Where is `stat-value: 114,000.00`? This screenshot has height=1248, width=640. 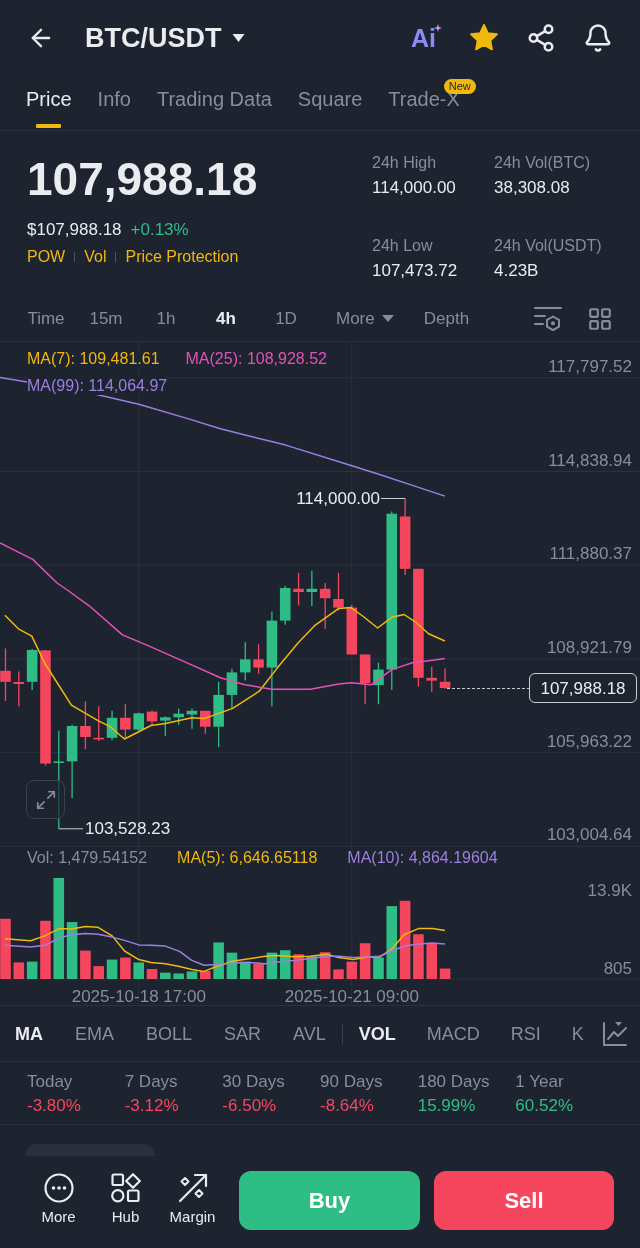
stat-value: 114,000.00 is located at coordinates (414, 188).